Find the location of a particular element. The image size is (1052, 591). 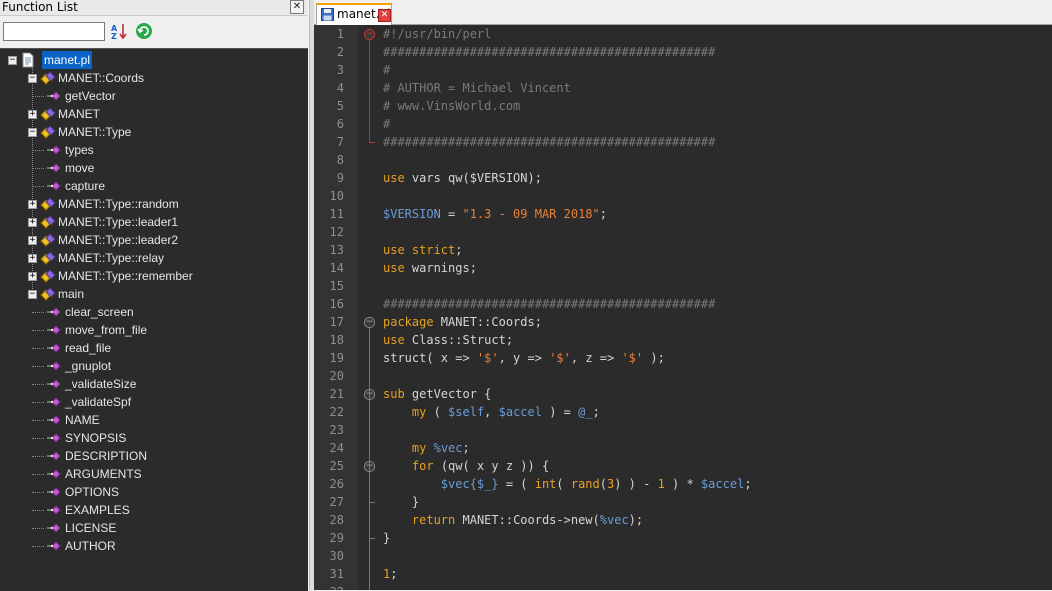

tree-function-node: move_from_file is located at coordinates (150, 330).